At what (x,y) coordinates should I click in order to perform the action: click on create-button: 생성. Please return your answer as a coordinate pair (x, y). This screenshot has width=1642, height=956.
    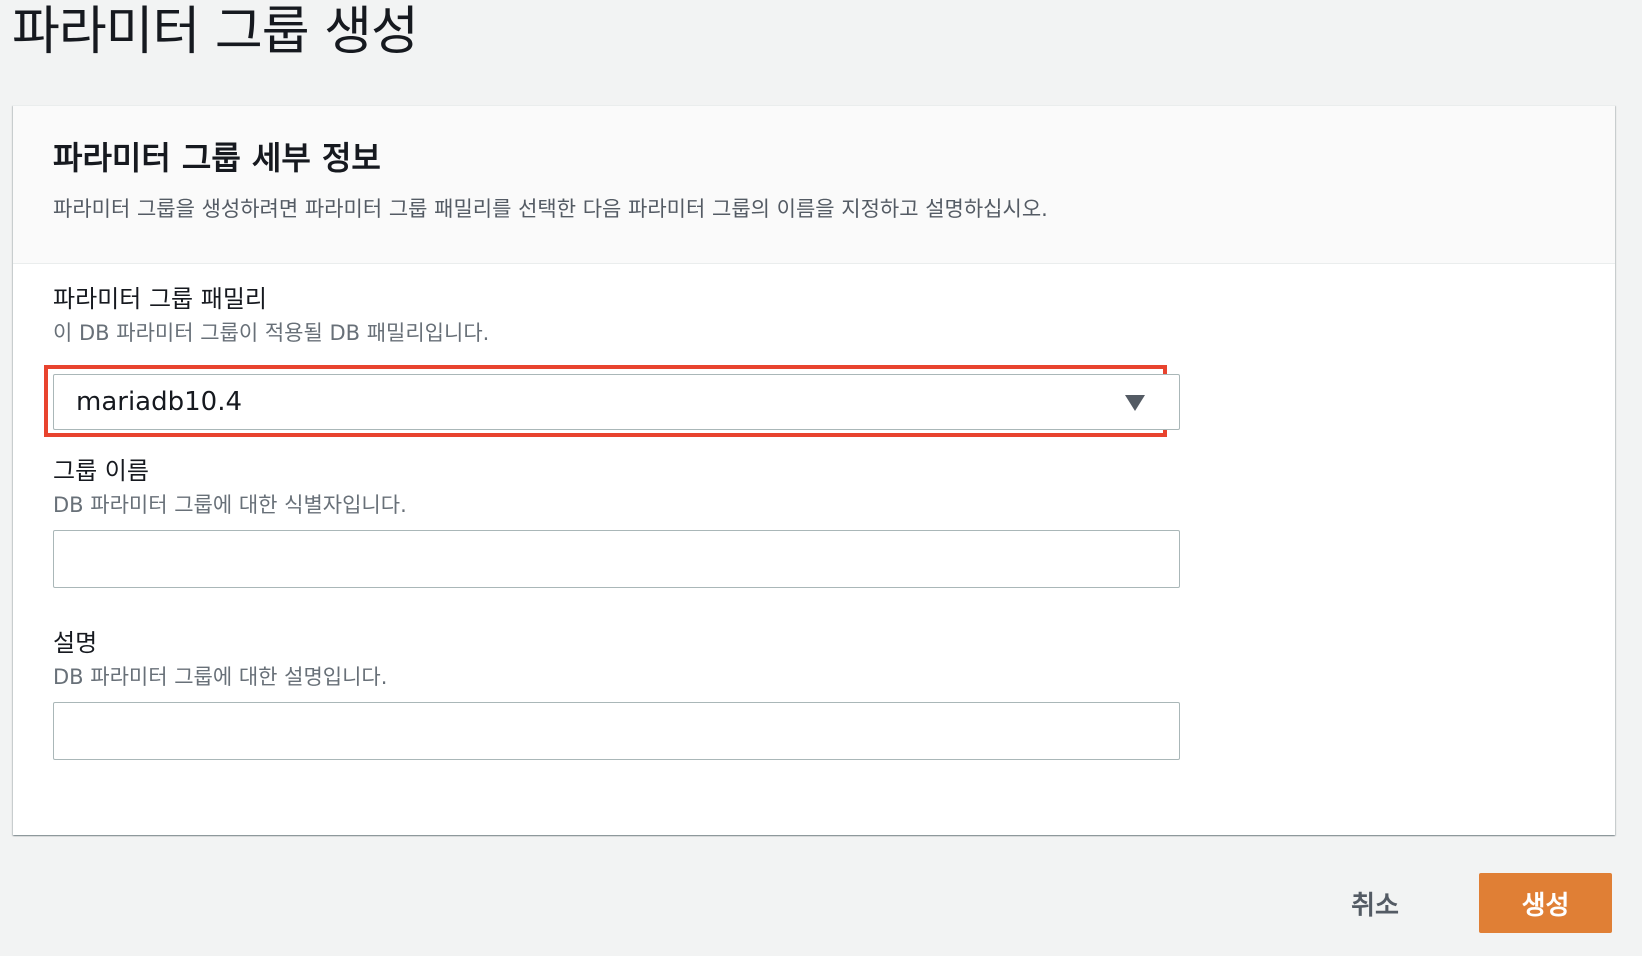
    Looking at the image, I should click on (1545, 903).